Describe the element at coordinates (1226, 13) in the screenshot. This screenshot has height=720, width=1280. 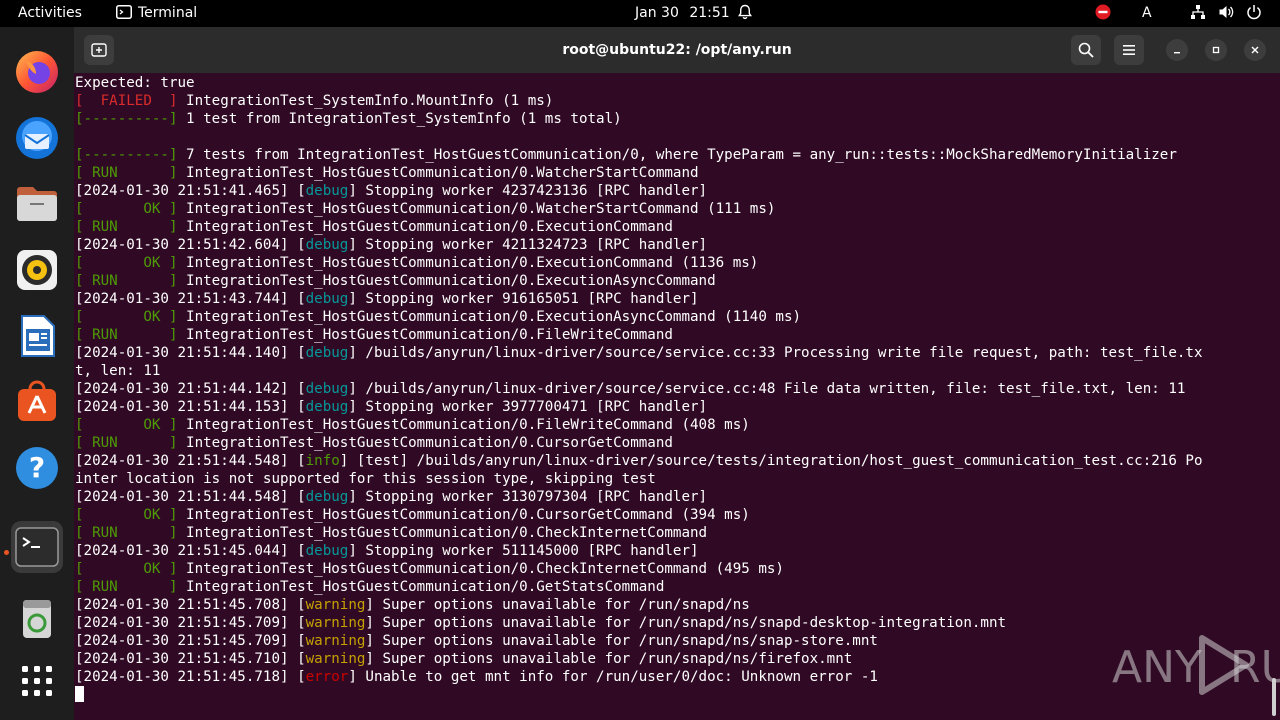
I see `volume-icon` at that location.